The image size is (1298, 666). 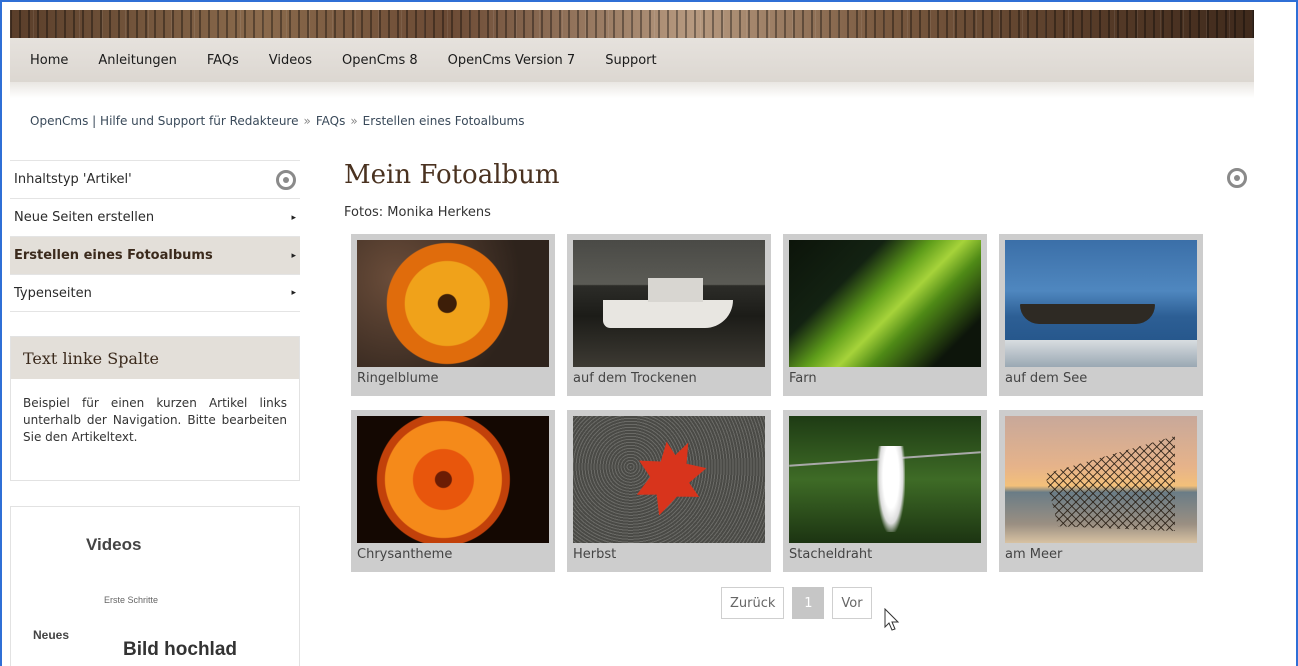 What do you see at coordinates (51, 635) in the screenshot?
I see `videos-label-new: Neues` at bounding box center [51, 635].